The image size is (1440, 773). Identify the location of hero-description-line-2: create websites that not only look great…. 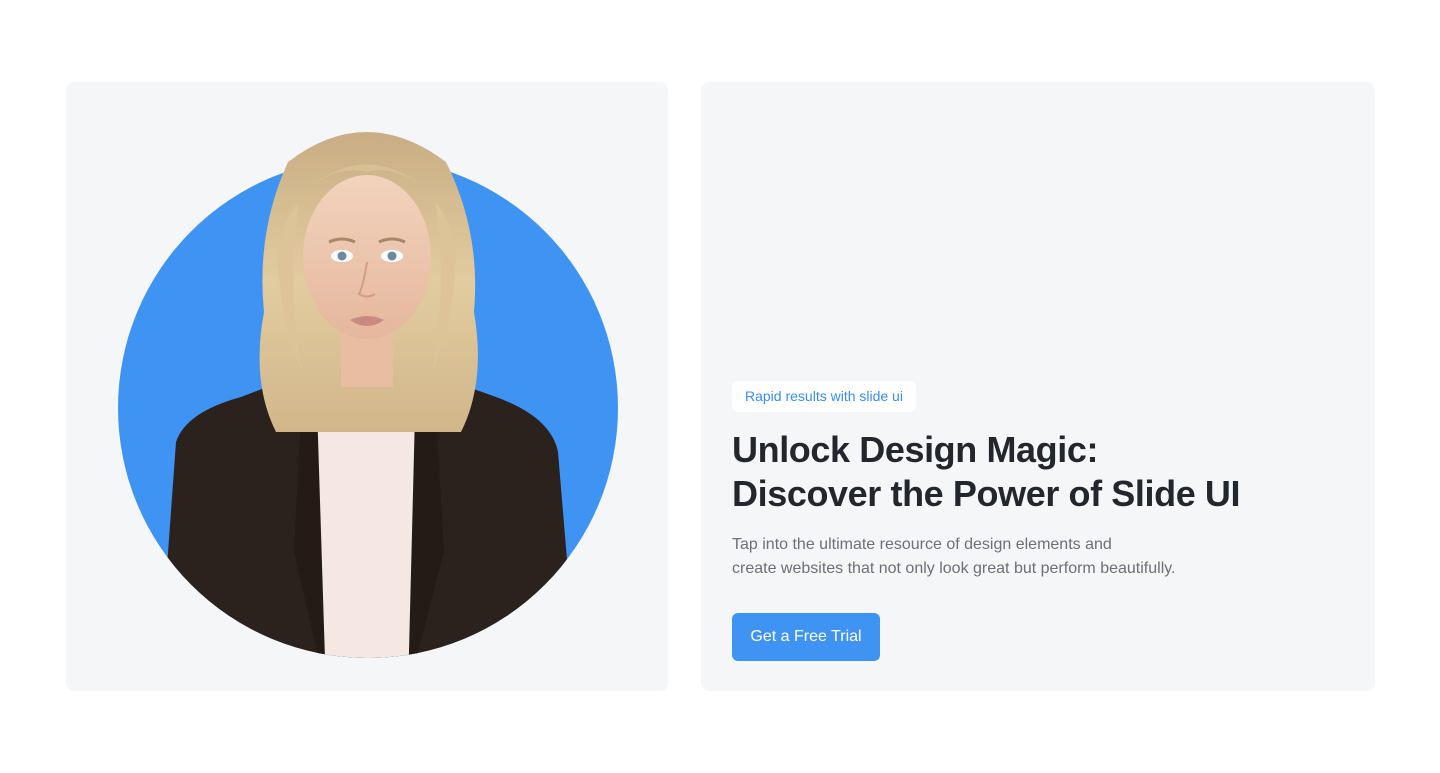
(954, 568).